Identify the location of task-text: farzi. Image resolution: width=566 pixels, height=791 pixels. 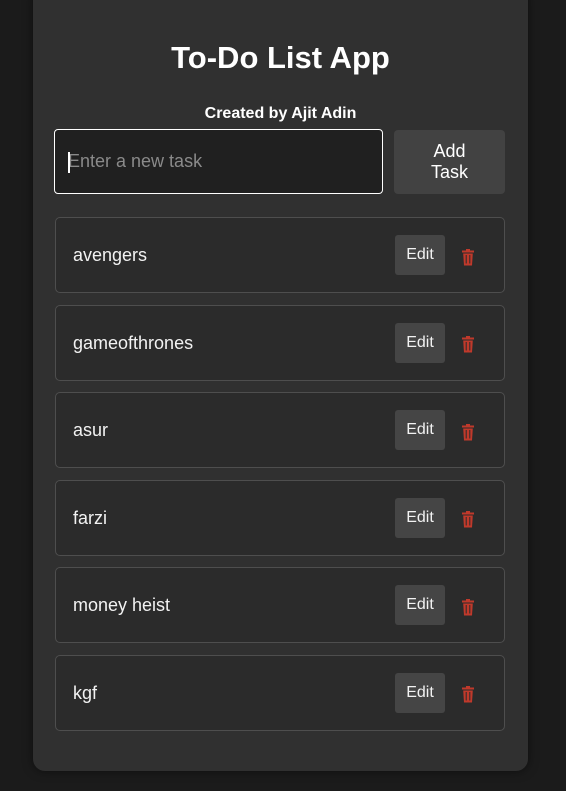
(90, 517).